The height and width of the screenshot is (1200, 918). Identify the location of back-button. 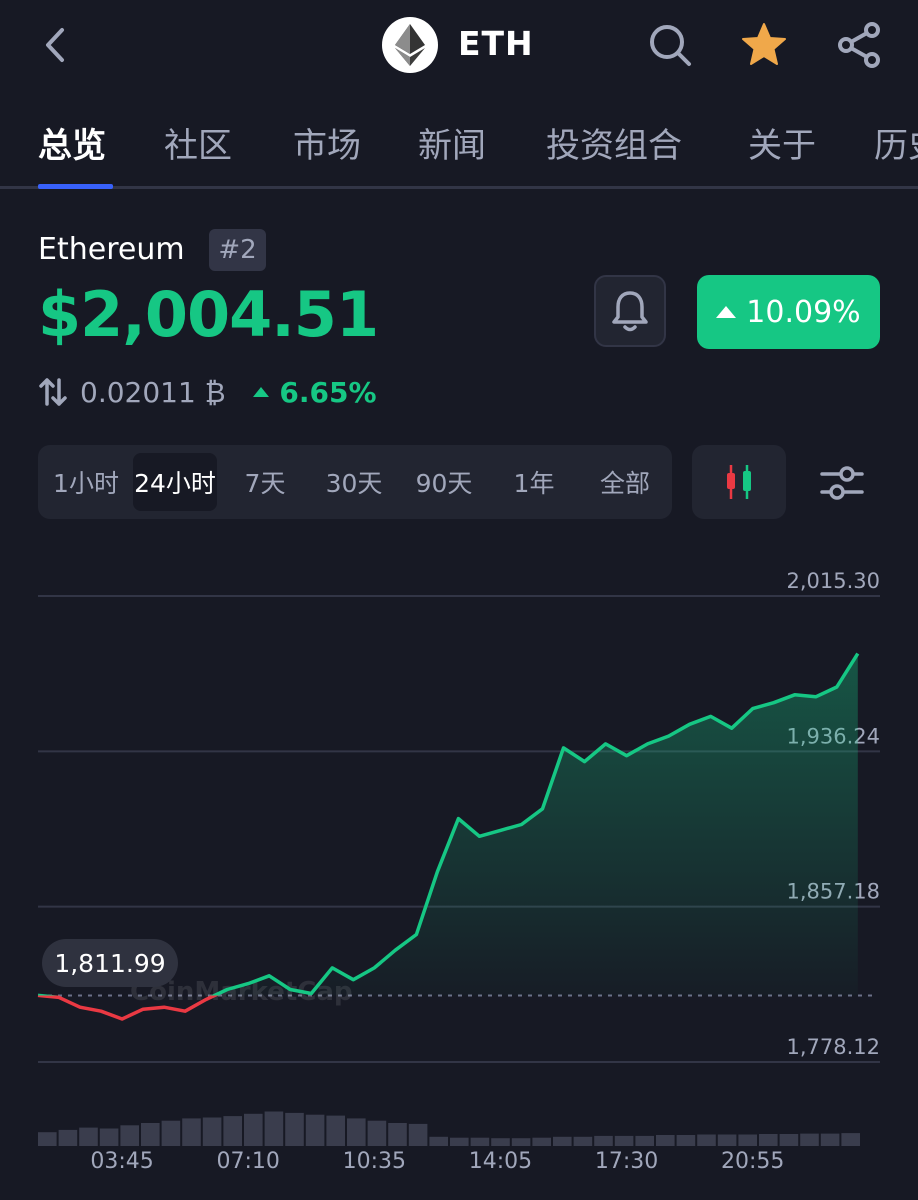
(56, 45).